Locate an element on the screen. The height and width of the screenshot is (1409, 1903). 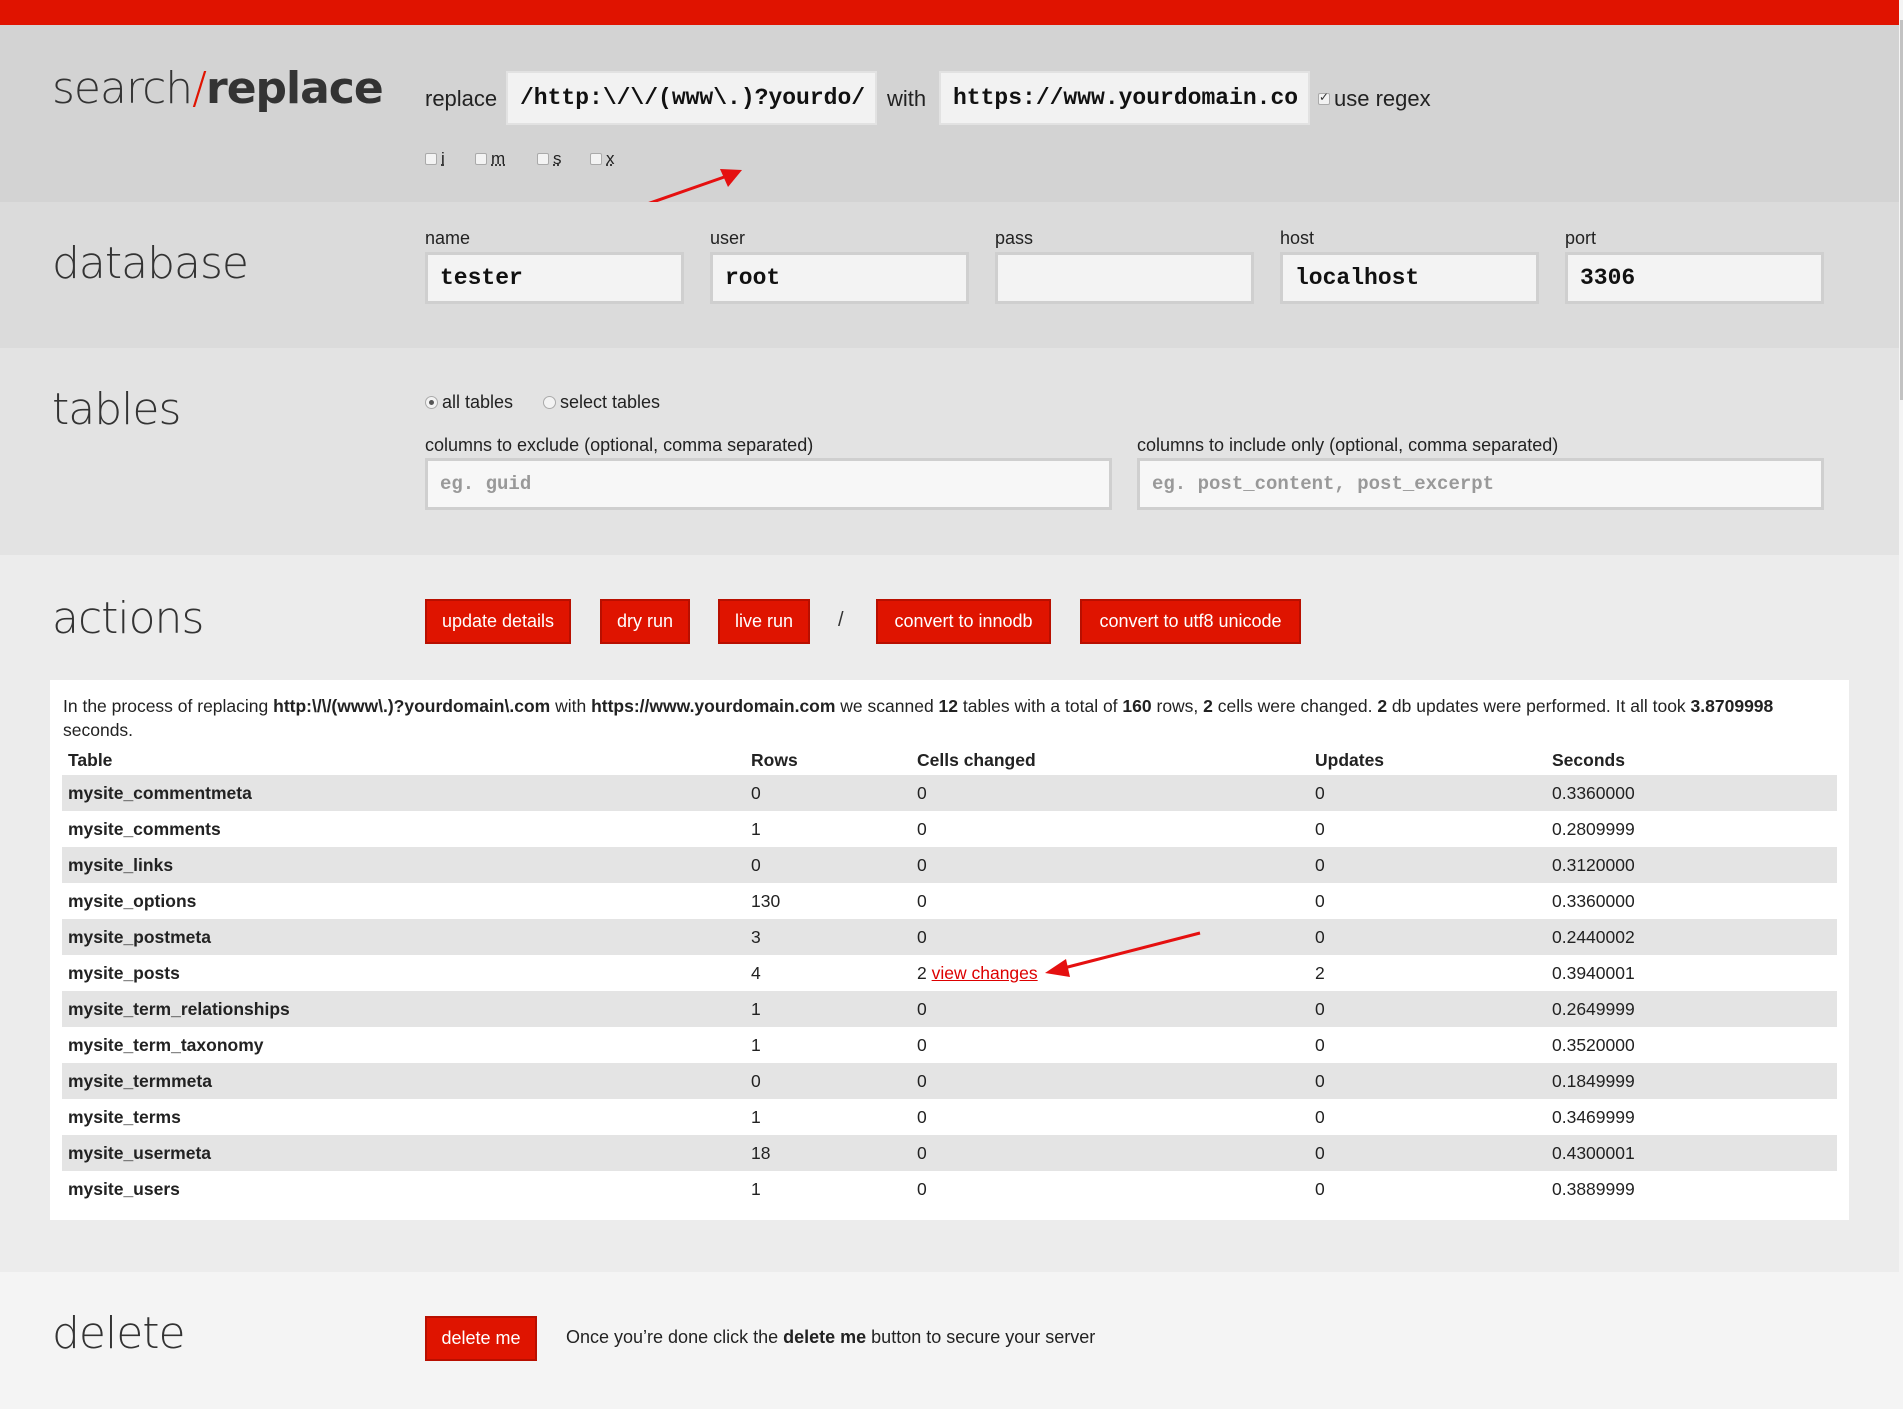
col-header-cells: Cells changed is located at coordinates (976, 759).